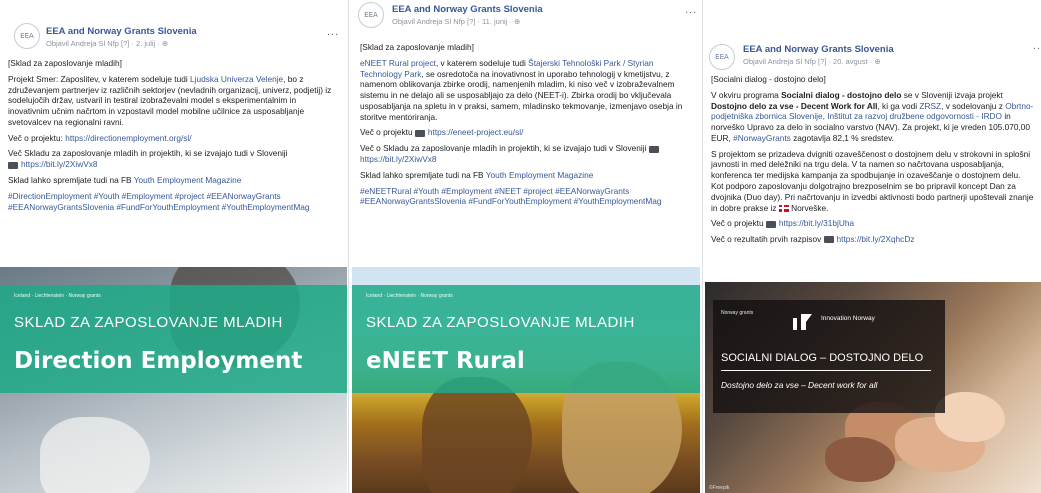  I want to click on grants-logo: Norway grants, so click(737, 313).